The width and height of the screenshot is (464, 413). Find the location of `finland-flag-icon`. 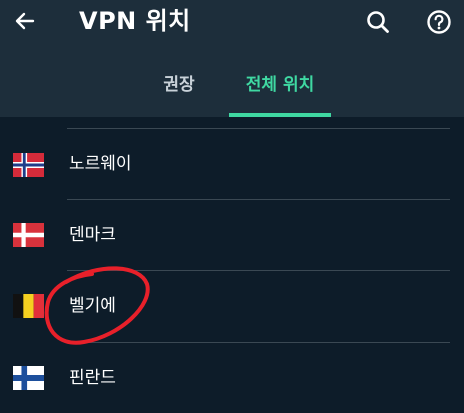

finland-flag-icon is located at coordinates (28, 378).